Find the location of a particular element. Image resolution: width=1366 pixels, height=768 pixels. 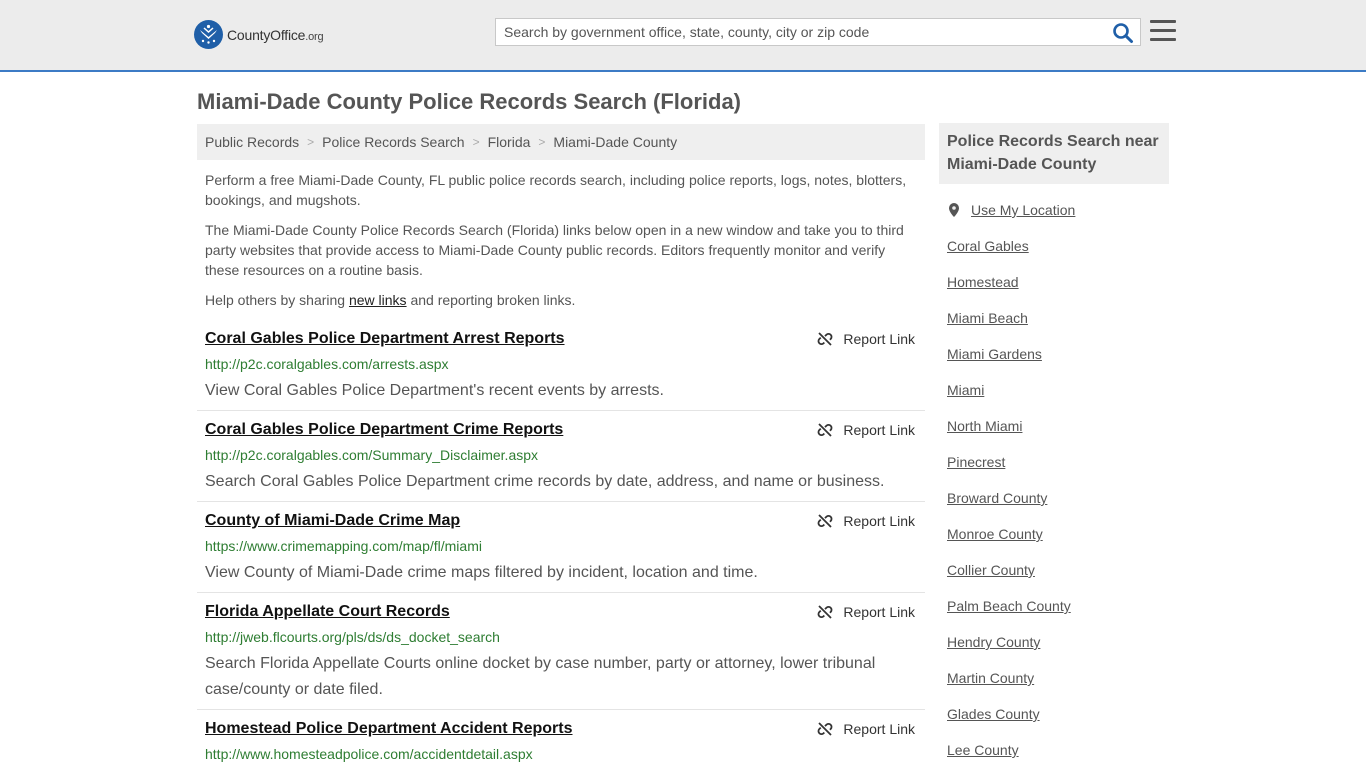

logo-seal-icon is located at coordinates (208, 34).